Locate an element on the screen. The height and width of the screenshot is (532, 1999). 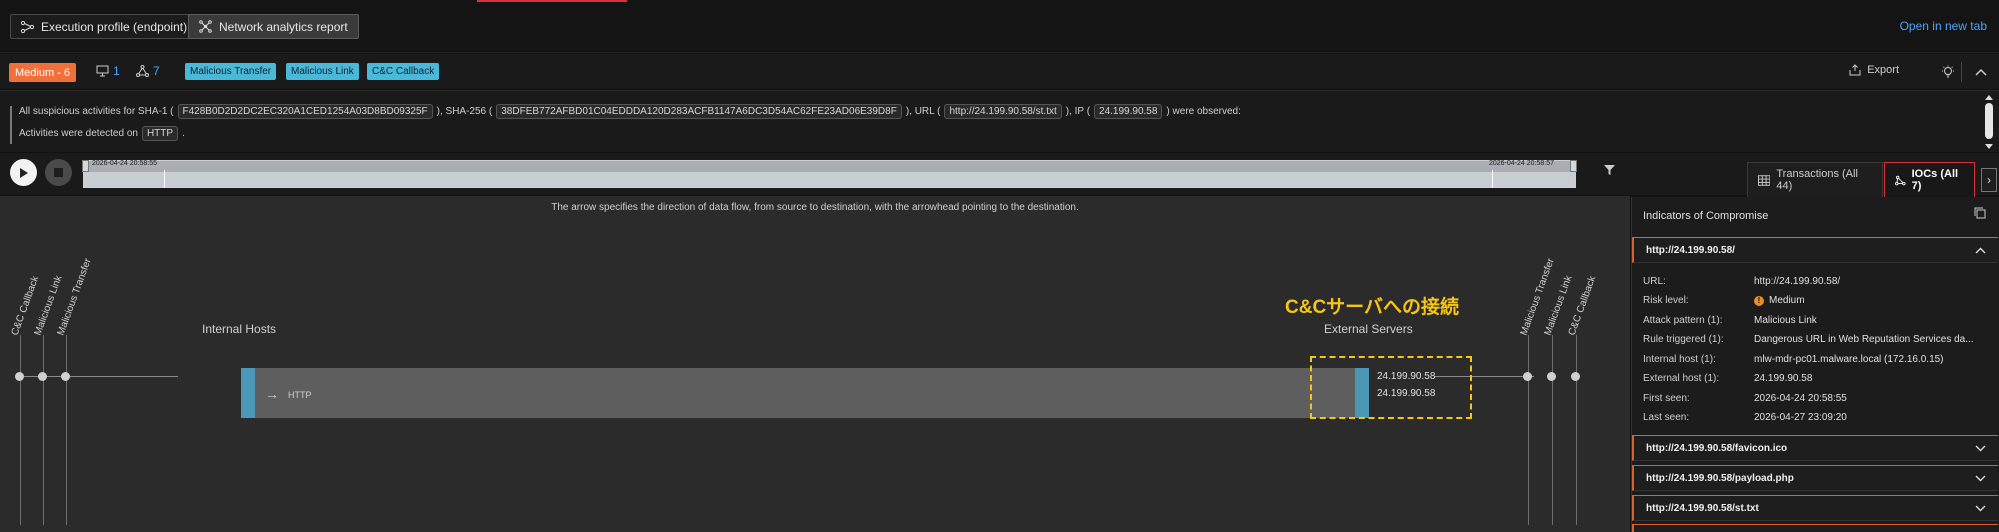
ioc-item: http://24.199.90.58/payload.php is located at coordinates (1815, 478).